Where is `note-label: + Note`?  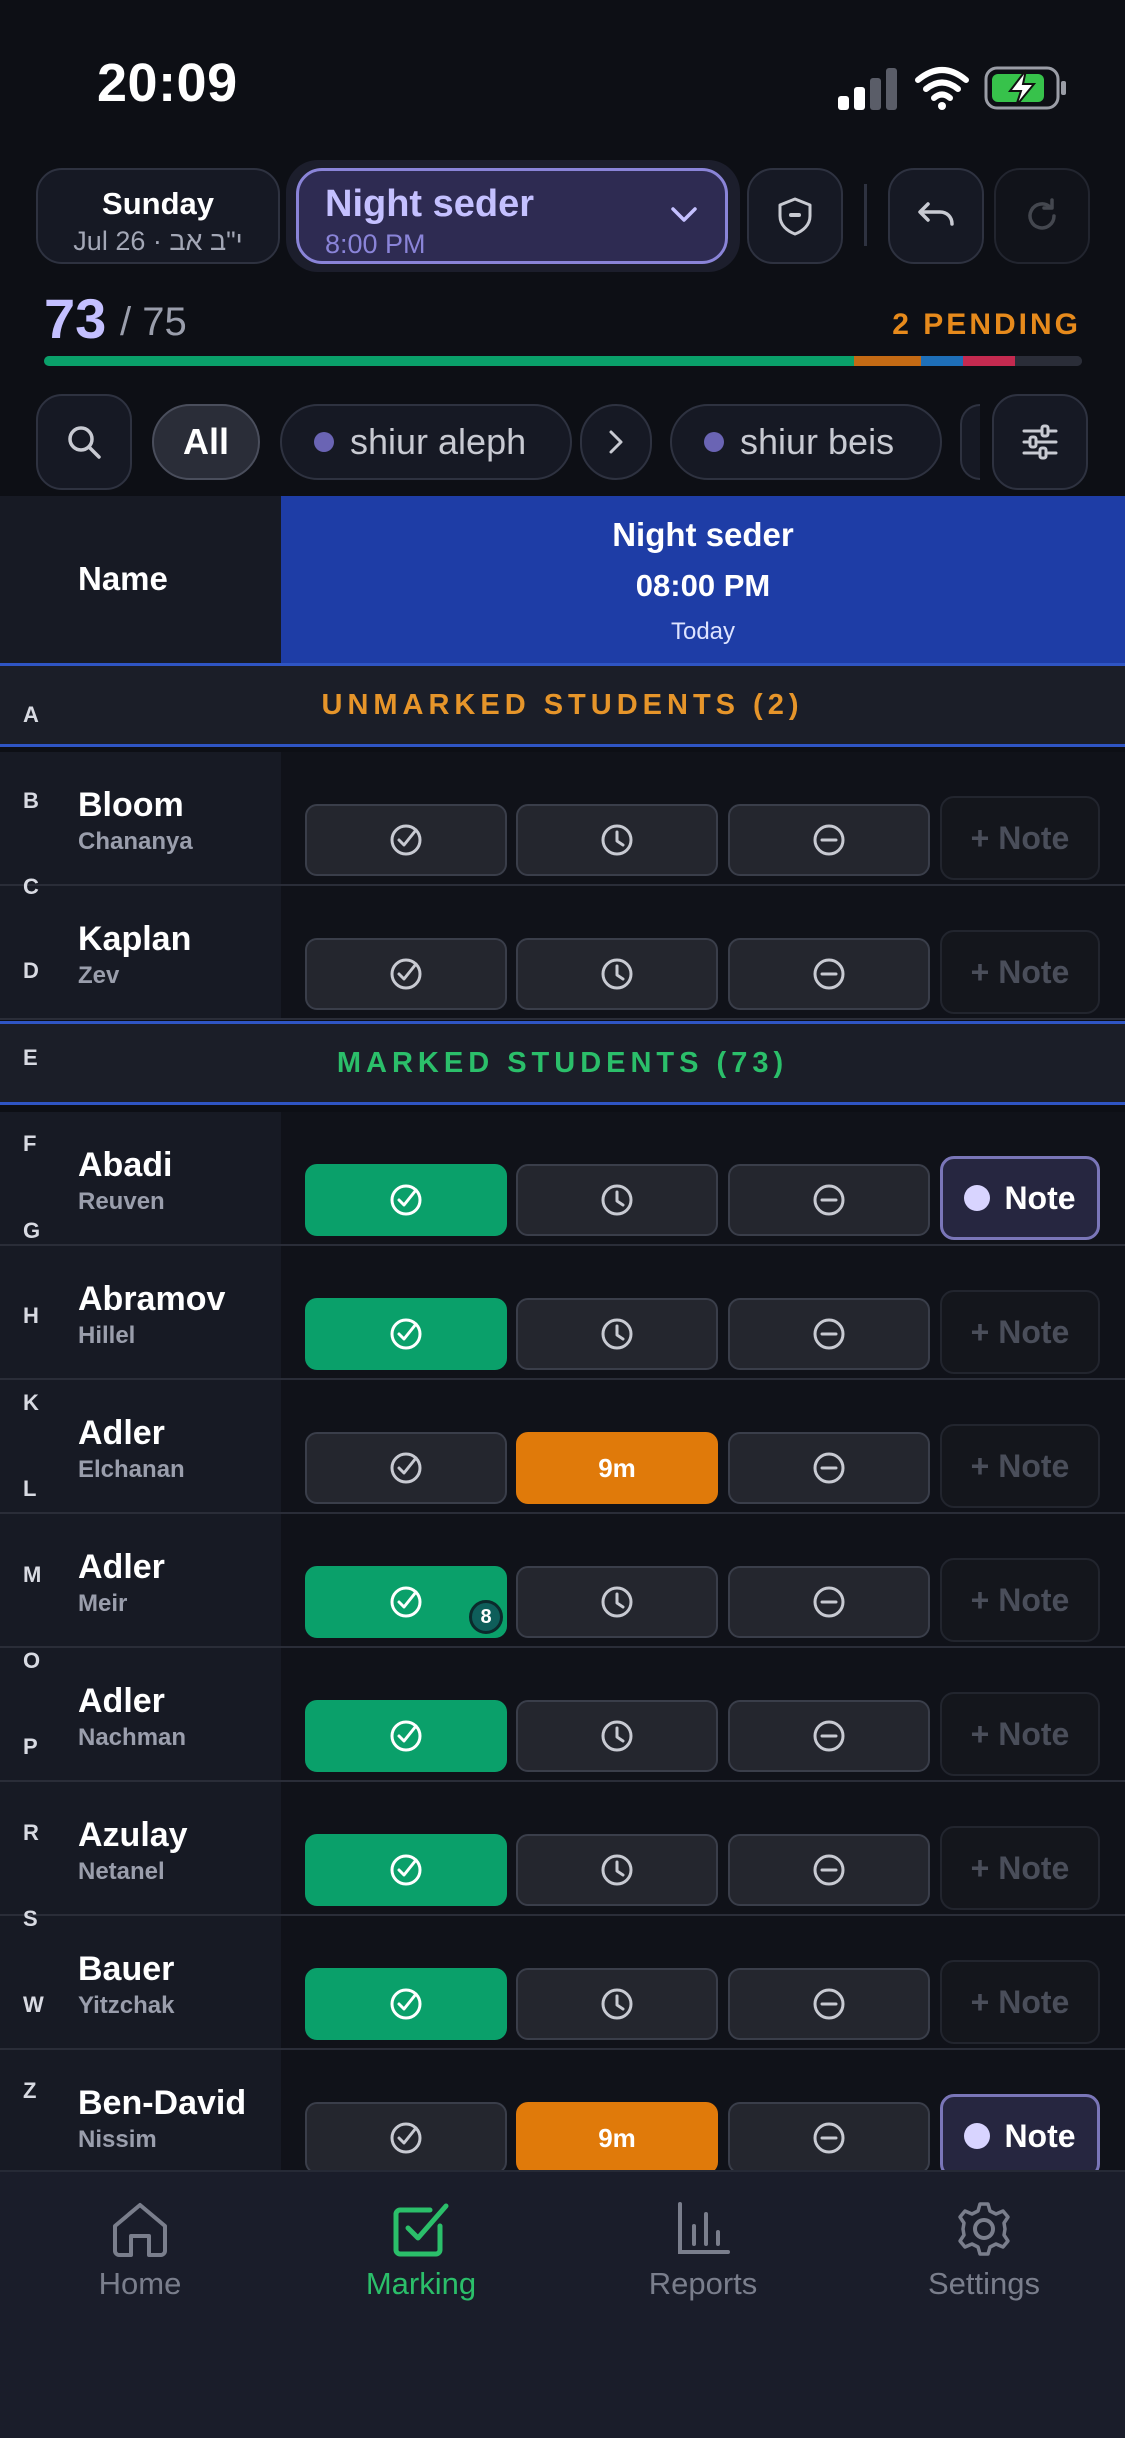 note-label: + Note is located at coordinates (1020, 1599).